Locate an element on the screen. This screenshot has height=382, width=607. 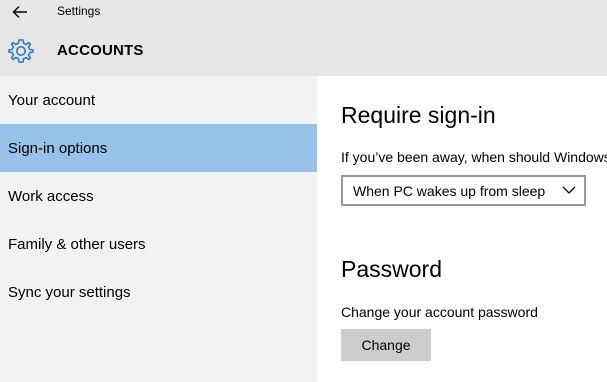
change-password-button: Change is located at coordinates (386, 345).